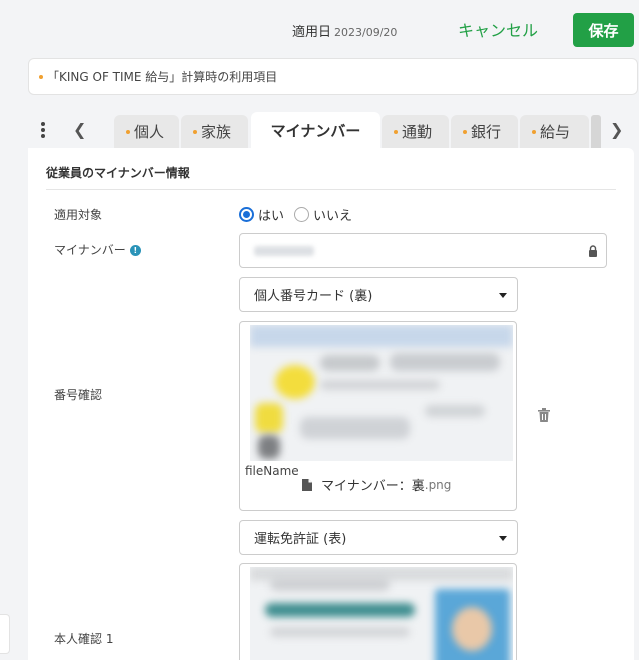 The image size is (639, 660). Describe the element at coordinates (603, 30) in the screenshot. I see `save-button: 保存` at that location.